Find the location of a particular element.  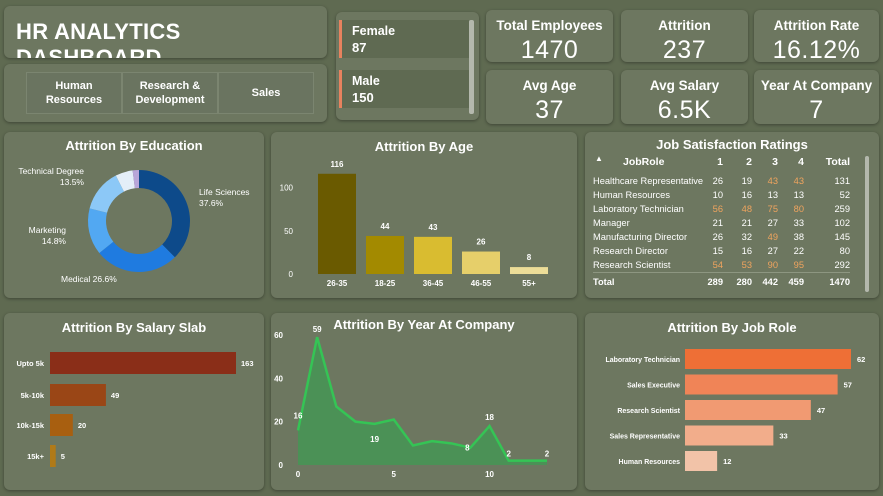

dept-button-research-development: Research & Development is located at coordinates (170, 93).